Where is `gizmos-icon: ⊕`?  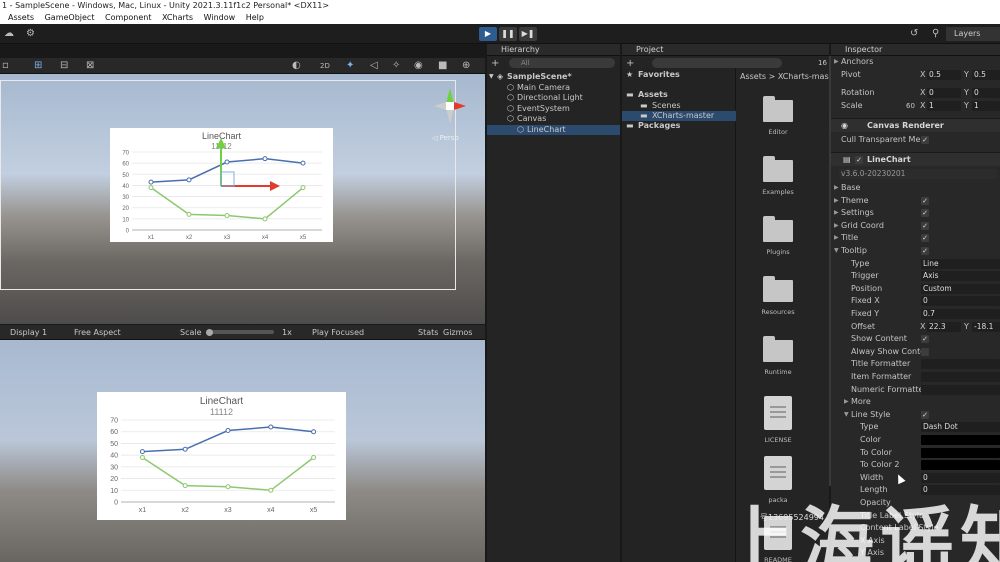 gizmos-icon: ⊕ is located at coordinates (466, 66).